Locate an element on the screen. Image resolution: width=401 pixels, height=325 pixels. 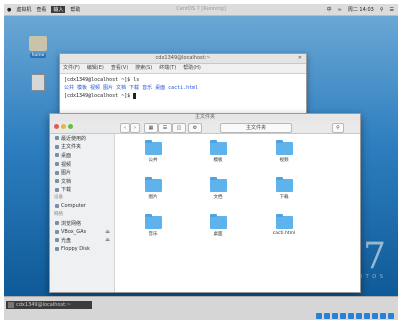
mouse-integration-icon is located at coordinates (383, 316).